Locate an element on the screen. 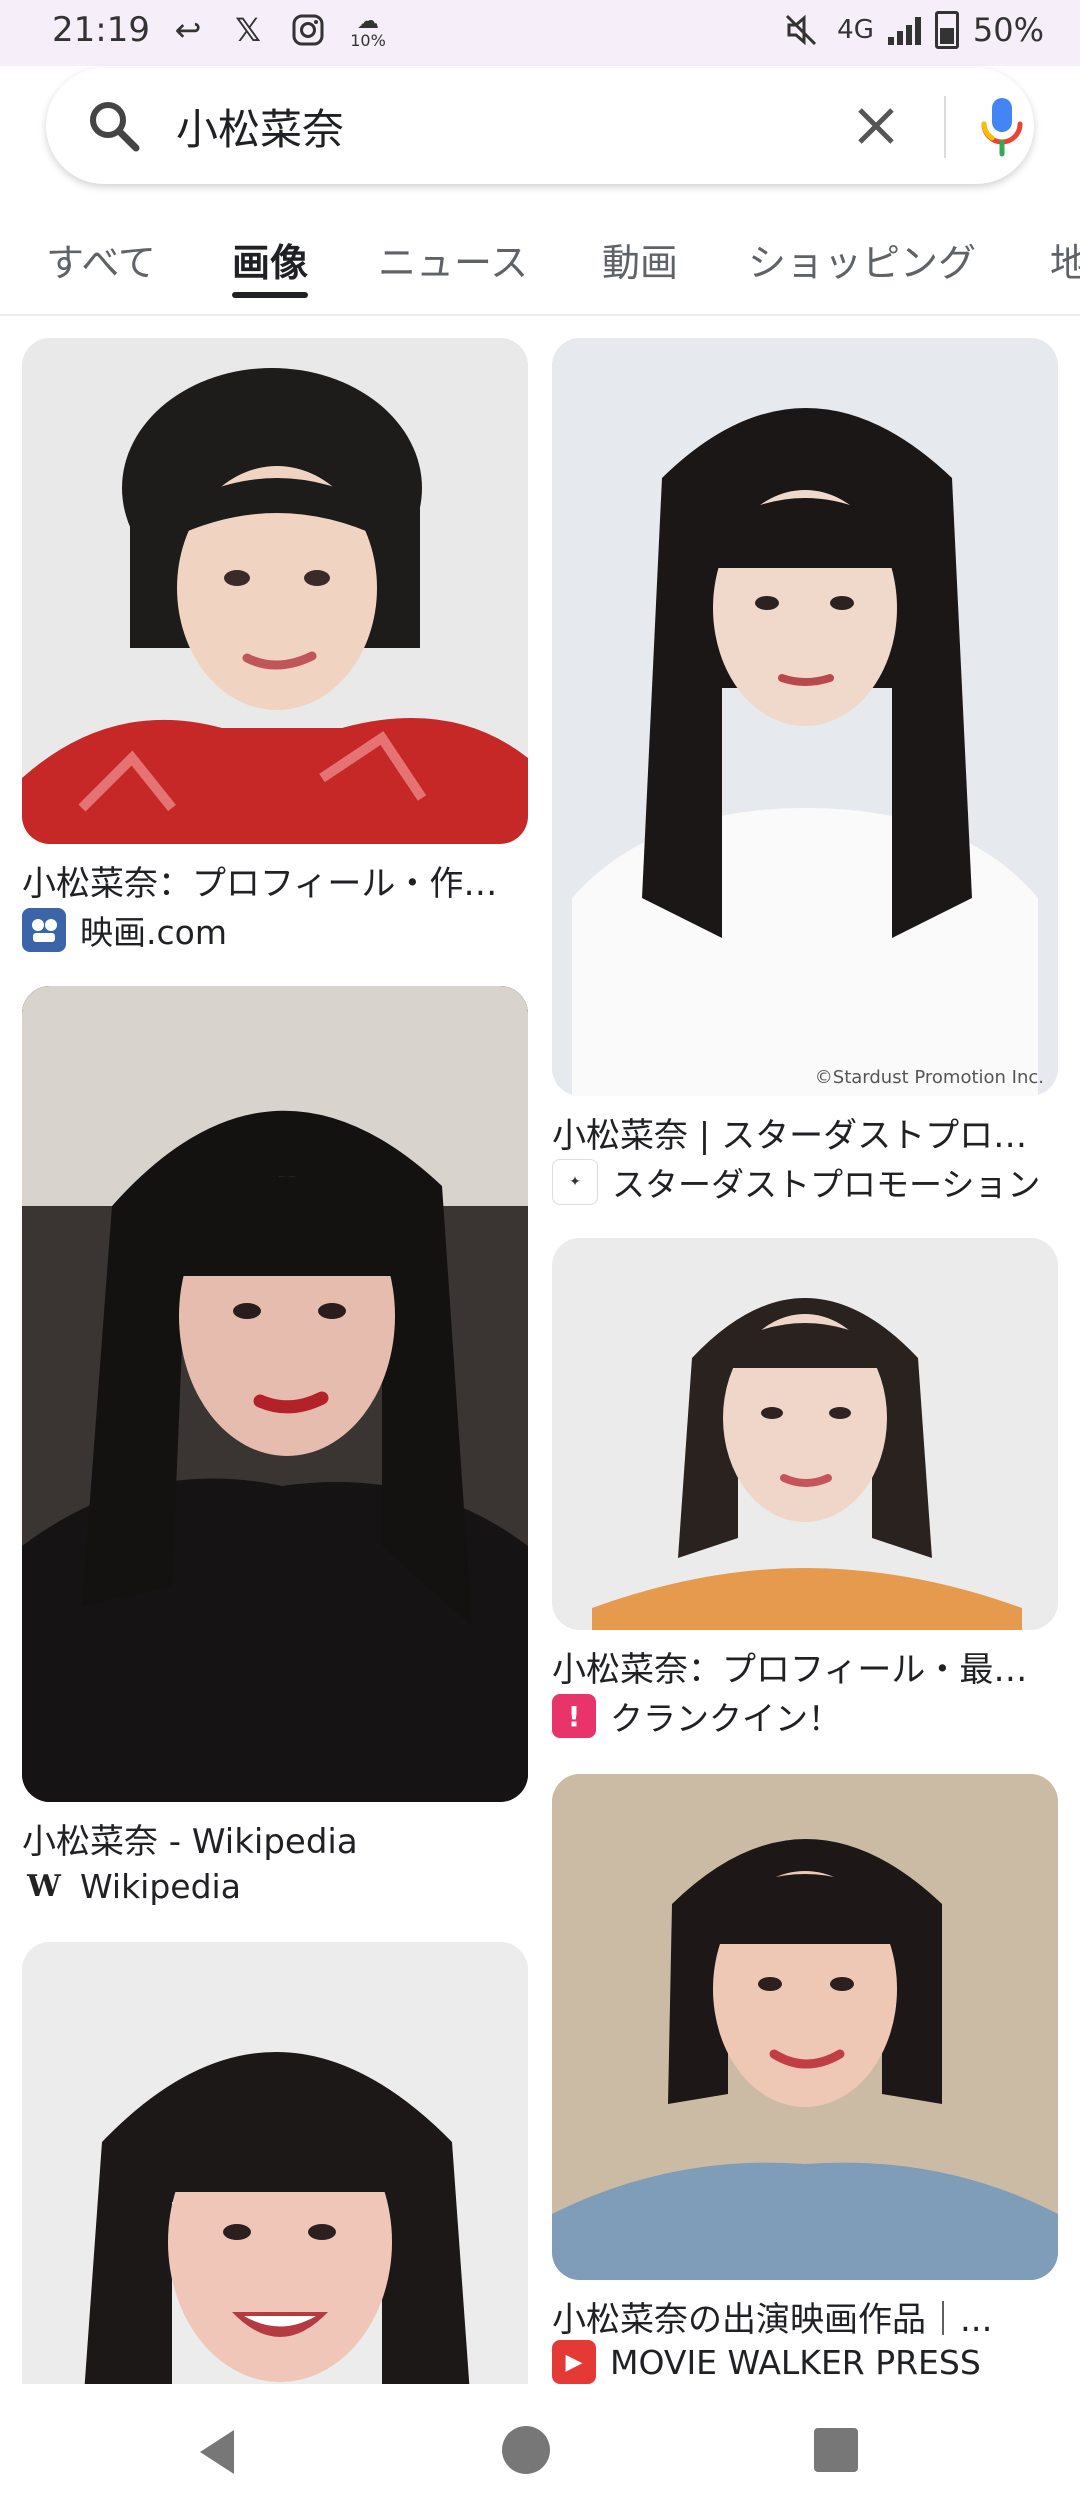 This screenshot has width=1080, height=2520. tab-news: ニュース is located at coordinates (453, 259).